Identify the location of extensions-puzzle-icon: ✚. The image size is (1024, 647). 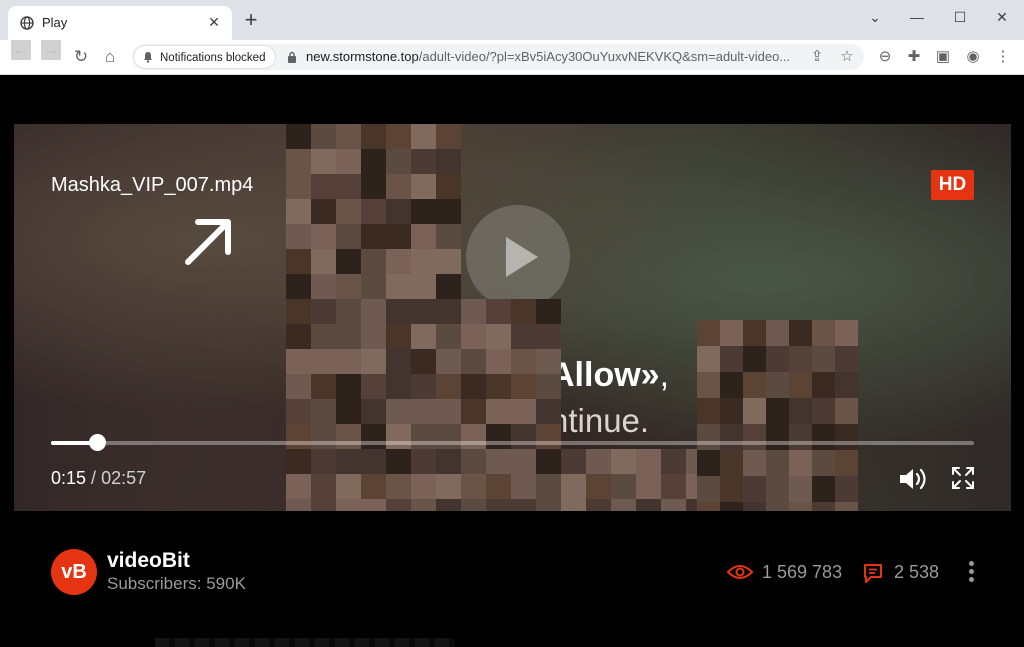
(914, 57).